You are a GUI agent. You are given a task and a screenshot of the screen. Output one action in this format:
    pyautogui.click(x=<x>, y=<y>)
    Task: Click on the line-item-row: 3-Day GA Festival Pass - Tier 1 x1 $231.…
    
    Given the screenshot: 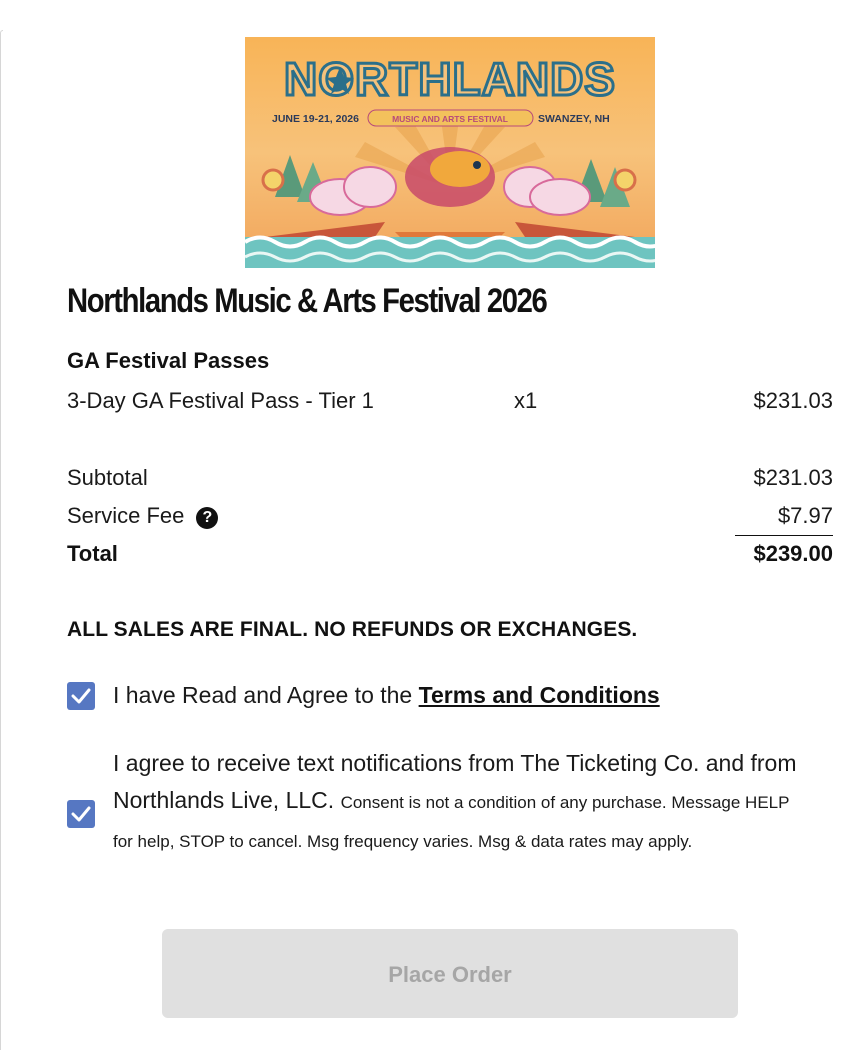 What is the action you would take?
    pyautogui.click(x=450, y=403)
    